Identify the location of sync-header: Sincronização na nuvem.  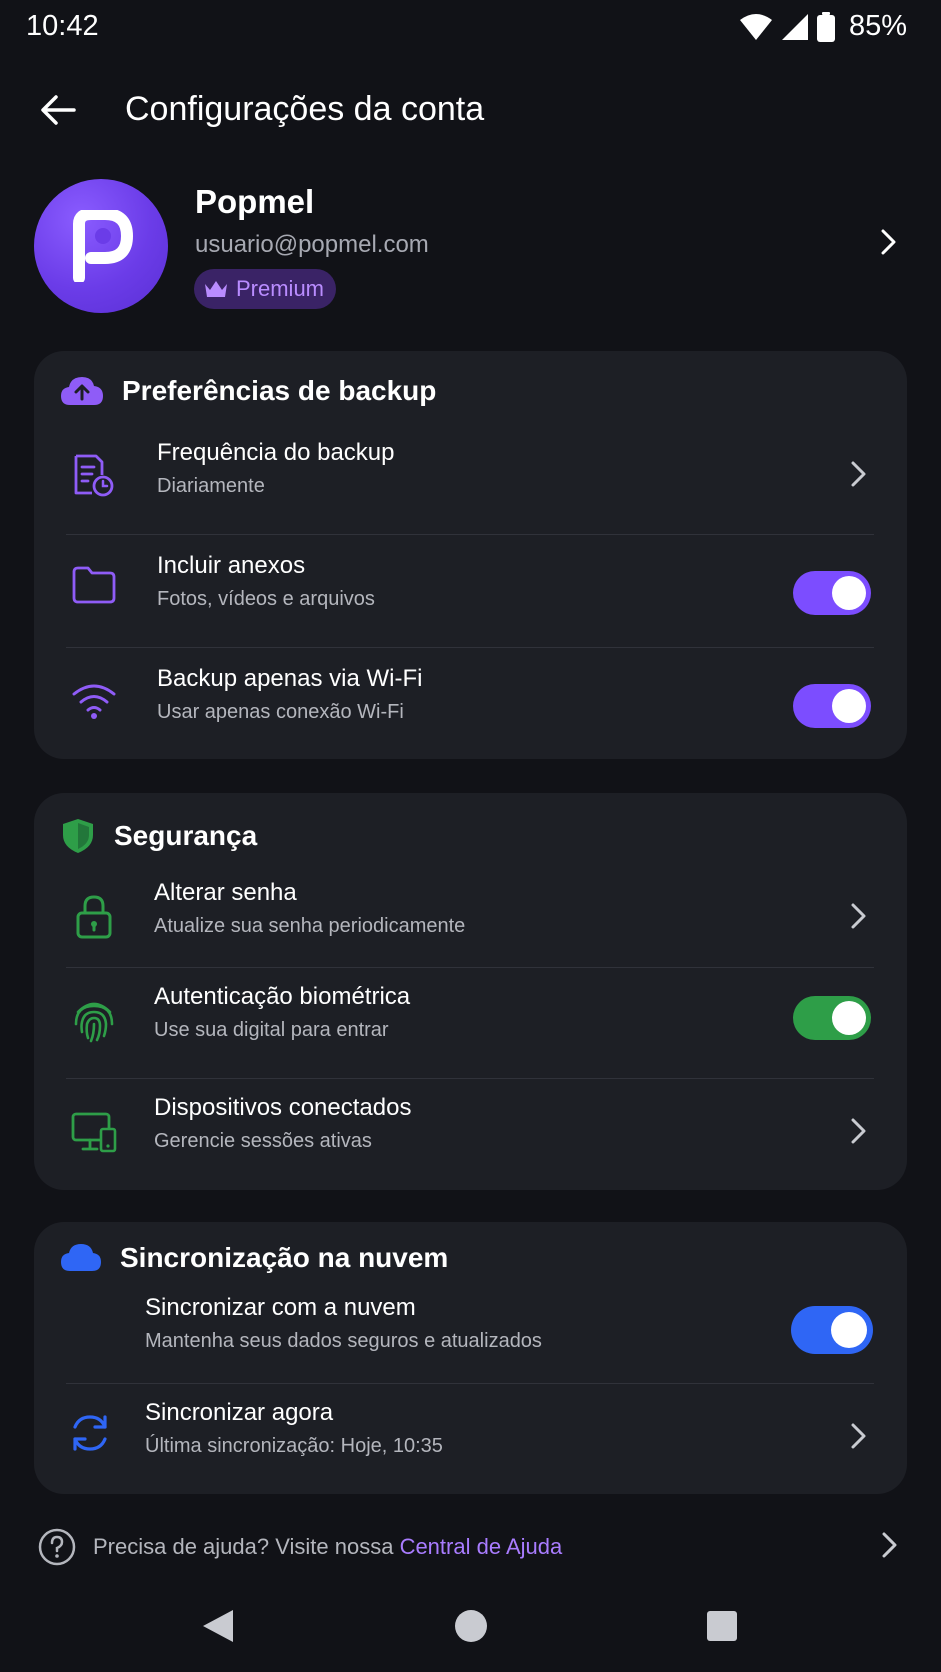
(254, 1258).